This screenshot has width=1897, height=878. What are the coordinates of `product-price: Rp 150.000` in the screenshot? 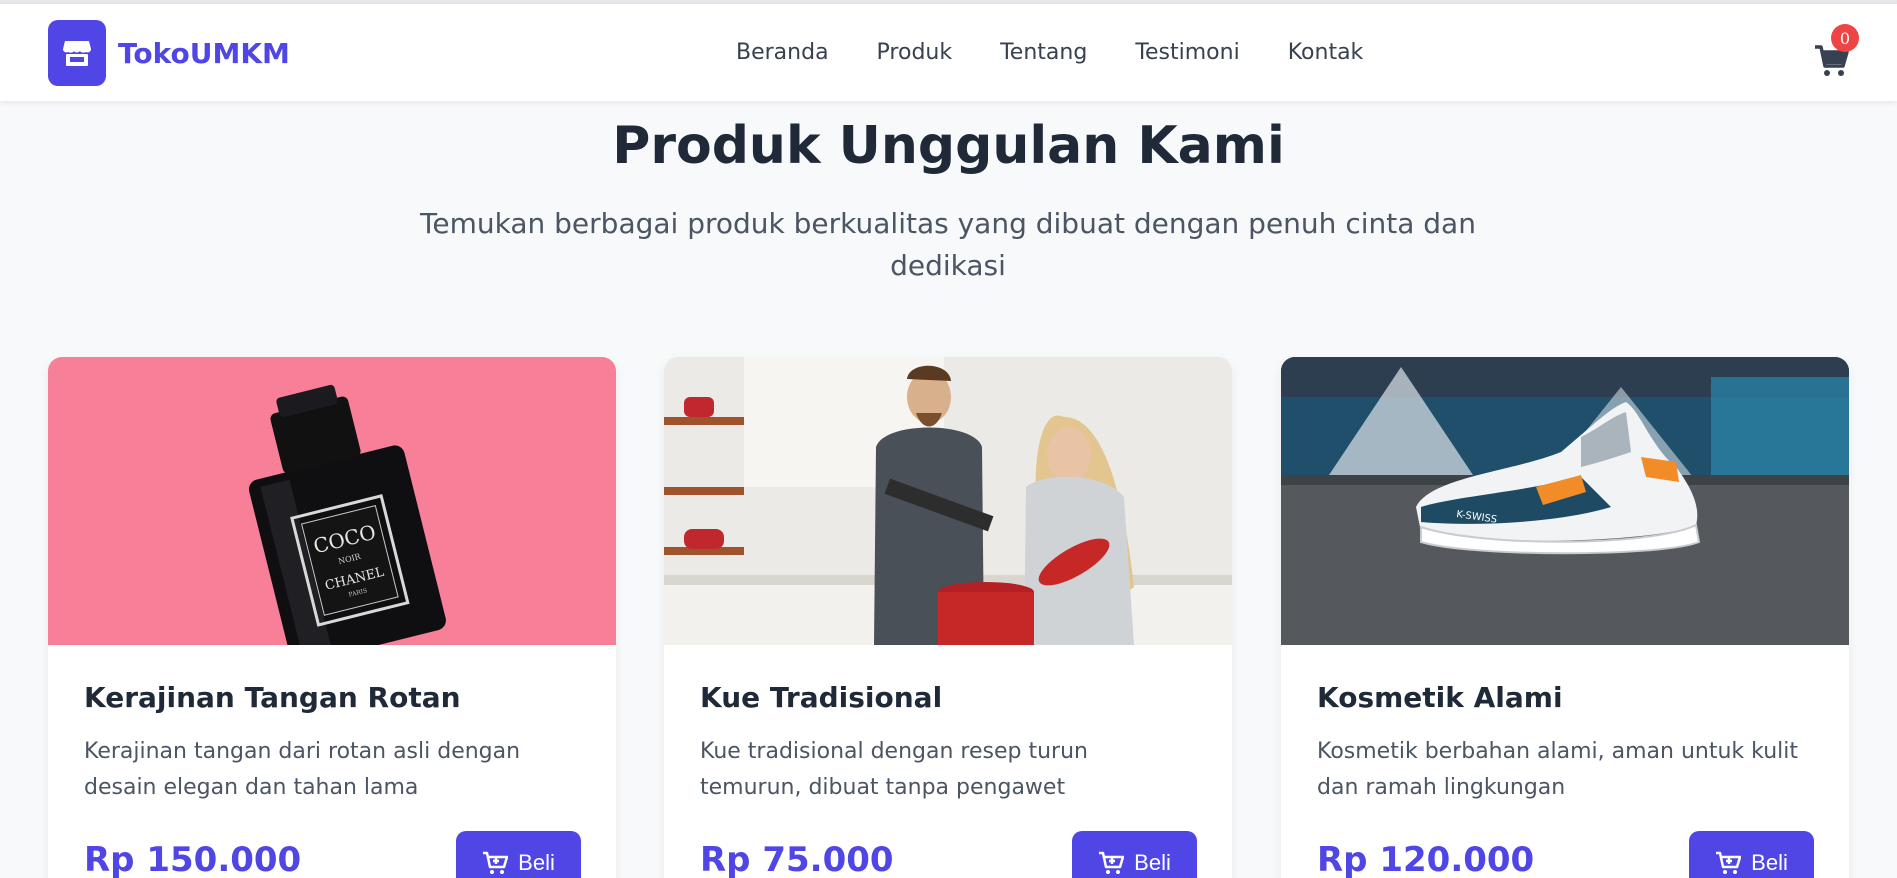 It's located at (193, 859).